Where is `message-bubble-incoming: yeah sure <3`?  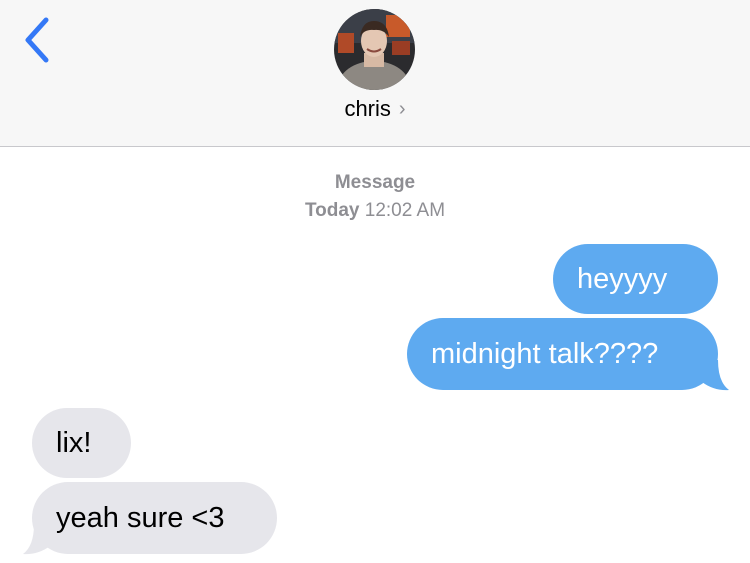
message-bubble-incoming: yeah sure <3 is located at coordinates (154, 518).